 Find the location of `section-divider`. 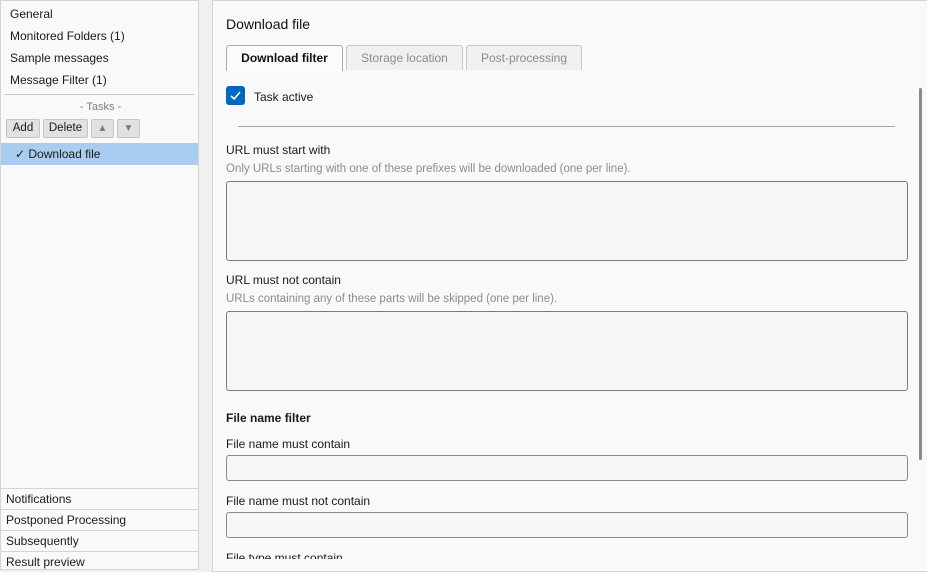

section-divider is located at coordinates (566, 126).